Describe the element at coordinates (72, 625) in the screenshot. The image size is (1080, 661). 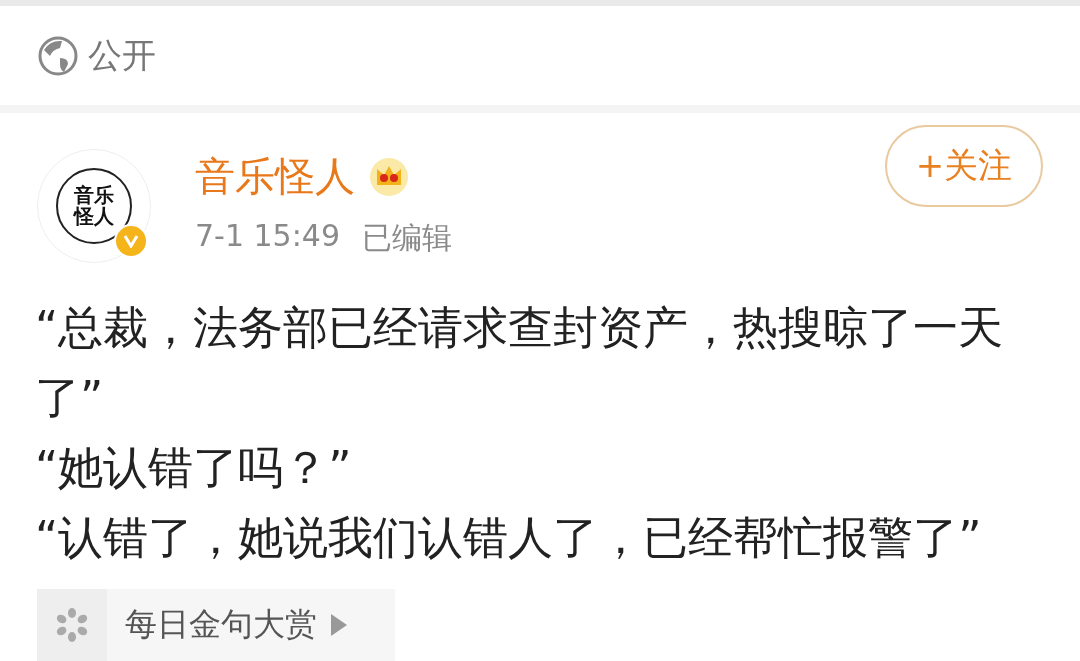
I see `flower-icon` at that location.